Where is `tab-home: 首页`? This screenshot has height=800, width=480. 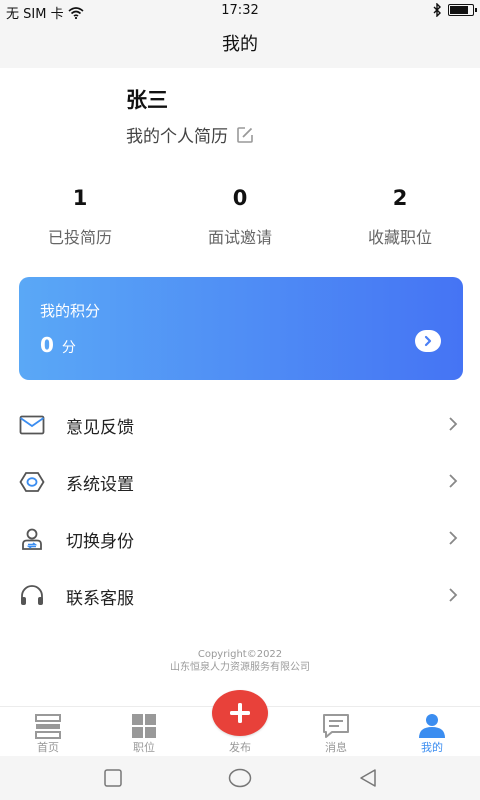 tab-home: 首页 is located at coordinates (48, 732).